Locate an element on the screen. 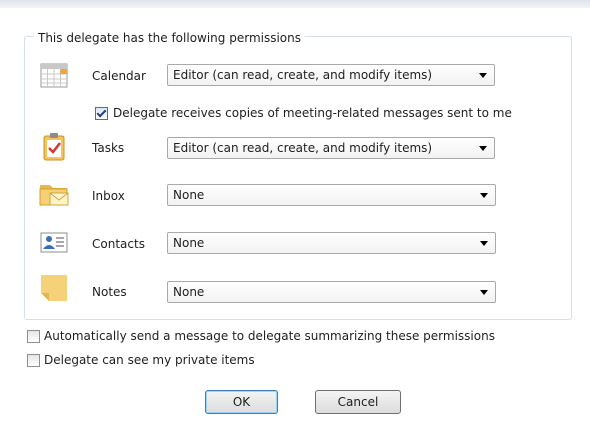 This screenshot has height=428, width=590. notes-label: Notes is located at coordinates (109, 292).